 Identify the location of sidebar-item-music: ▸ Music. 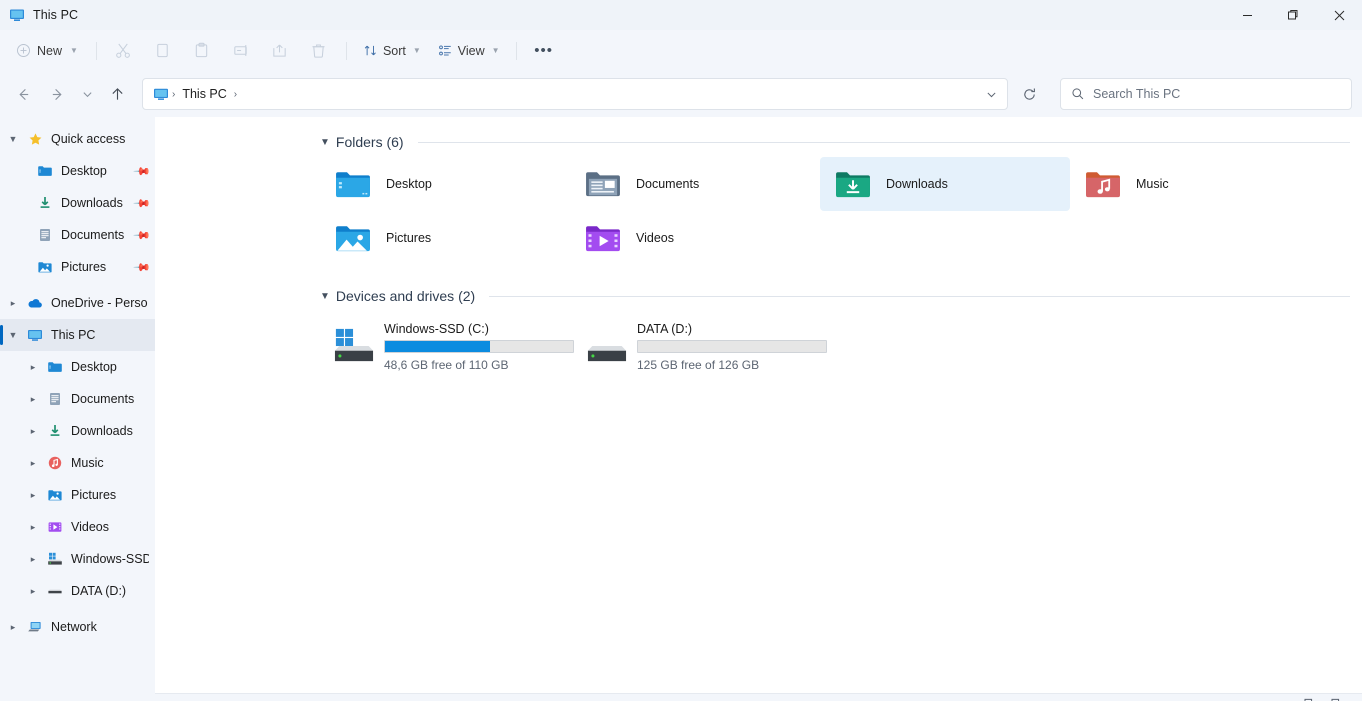
(77, 463).